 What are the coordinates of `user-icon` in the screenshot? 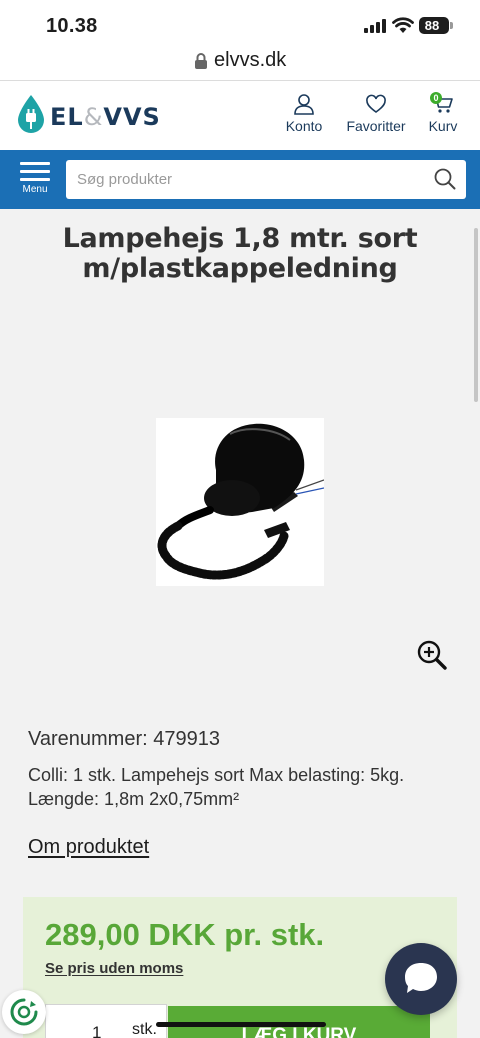 It's located at (304, 104).